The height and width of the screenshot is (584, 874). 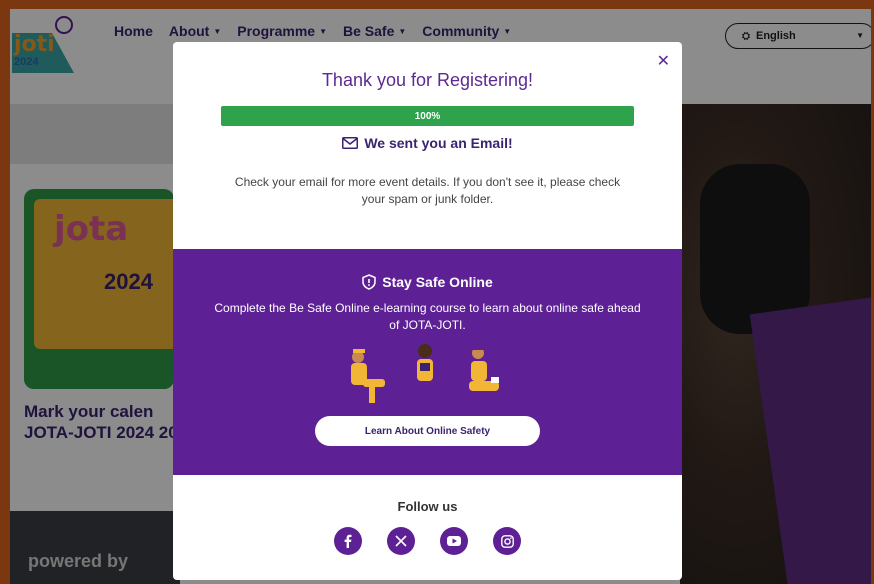 What do you see at coordinates (438, 143) in the screenshot?
I see `email-heading-text: We sent you an Email!` at bounding box center [438, 143].